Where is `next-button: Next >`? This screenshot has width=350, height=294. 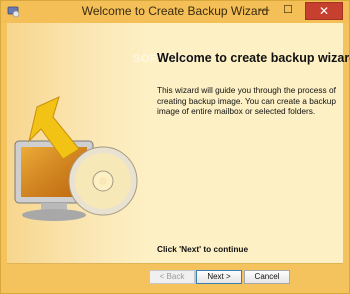
next-button: Next > is located at coordinates (219, 277).